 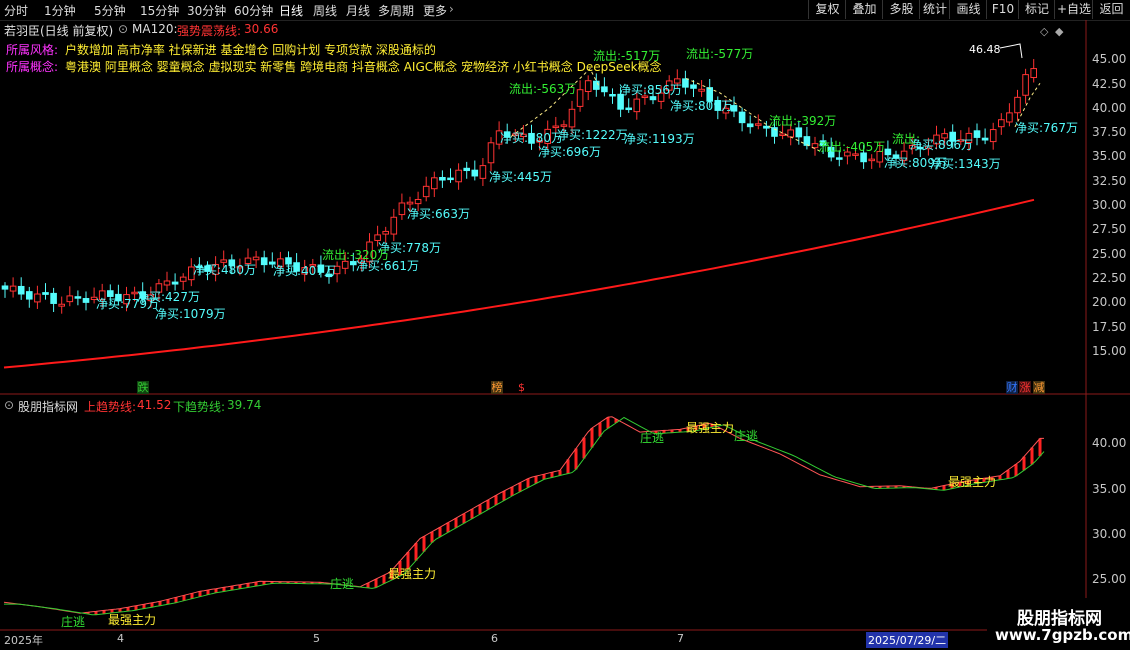 What do you see at coordinates (32, 50) in the screenshot?
I see `style-label: 所属风格:` at bounding box center [32, 50].